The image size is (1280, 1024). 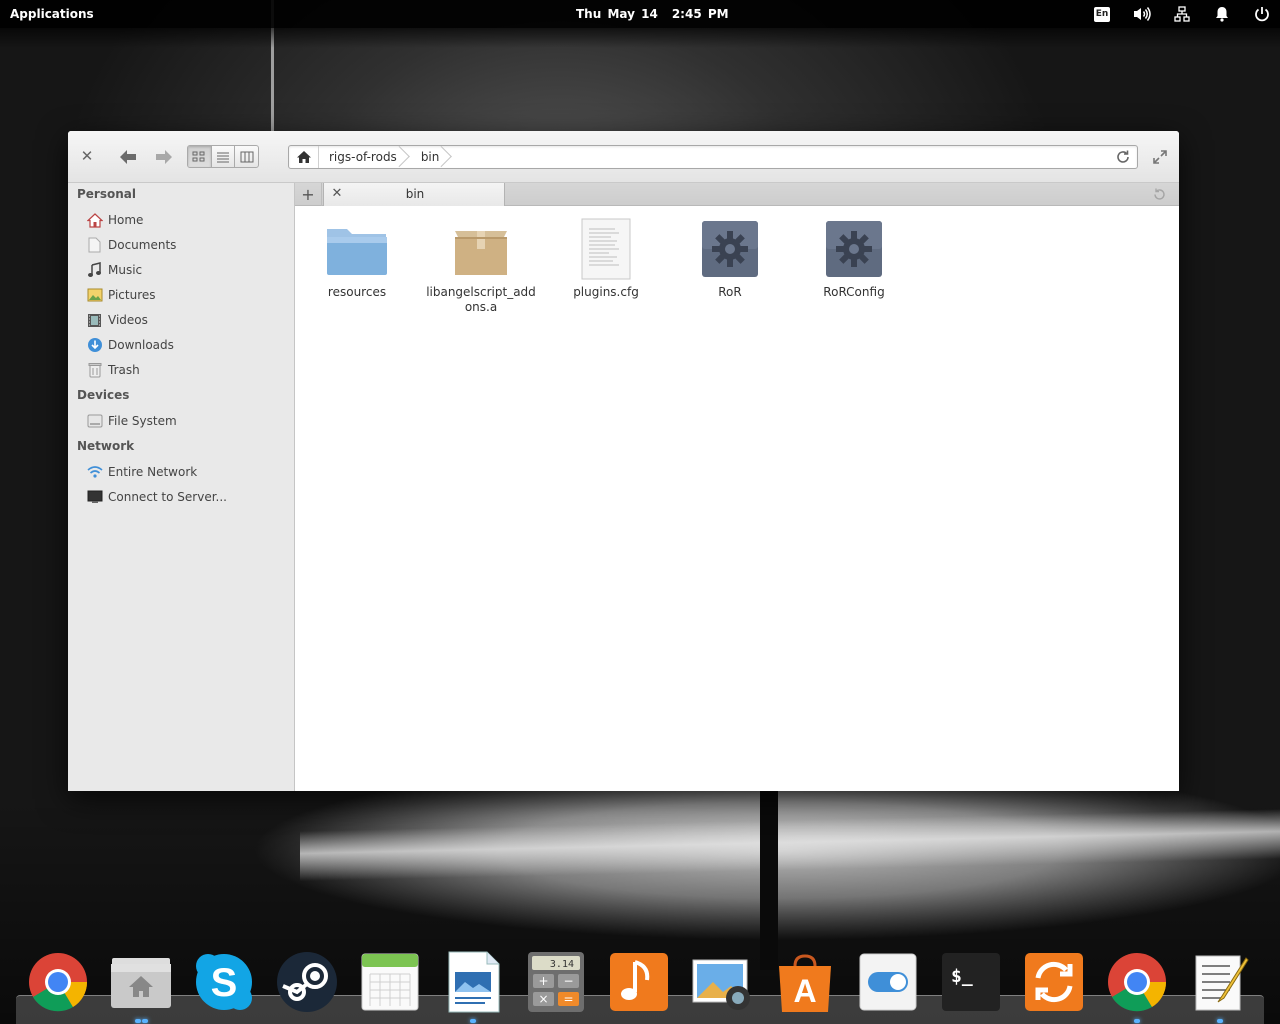 I want to click on breadcrumb-rigs-of-rods: rigs-of-rods, so click(x=365, y=157).